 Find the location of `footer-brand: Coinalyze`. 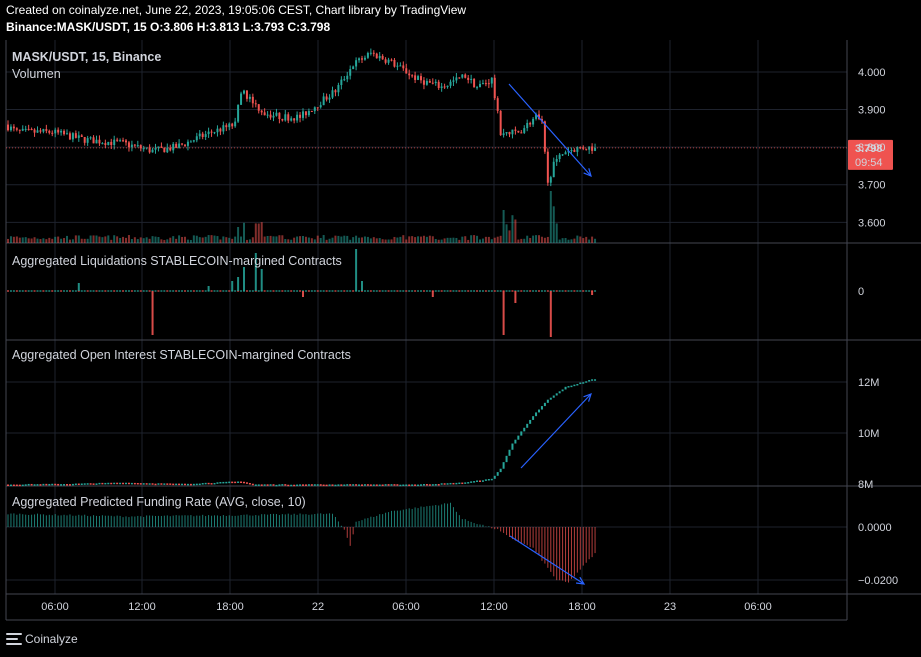

footer-brand: Coinalyze is located at coordinates (42, 639).